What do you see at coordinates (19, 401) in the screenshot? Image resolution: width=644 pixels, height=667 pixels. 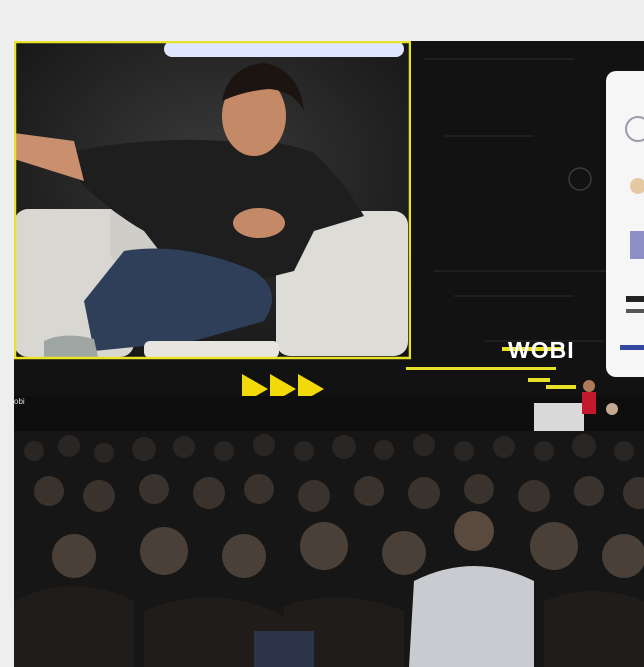 I see `corner-logo-text: obi` at bounding box center [19, 401].